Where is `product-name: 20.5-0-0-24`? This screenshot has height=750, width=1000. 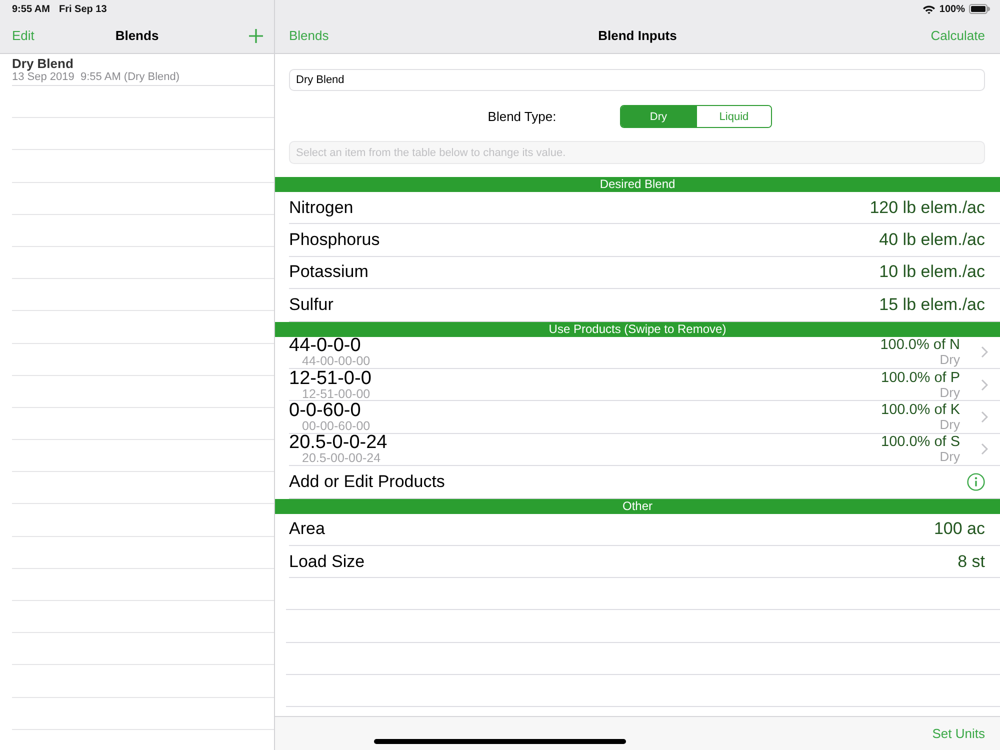
product-name: 20.5-0-0-24 is located at coordinates (338, 442).